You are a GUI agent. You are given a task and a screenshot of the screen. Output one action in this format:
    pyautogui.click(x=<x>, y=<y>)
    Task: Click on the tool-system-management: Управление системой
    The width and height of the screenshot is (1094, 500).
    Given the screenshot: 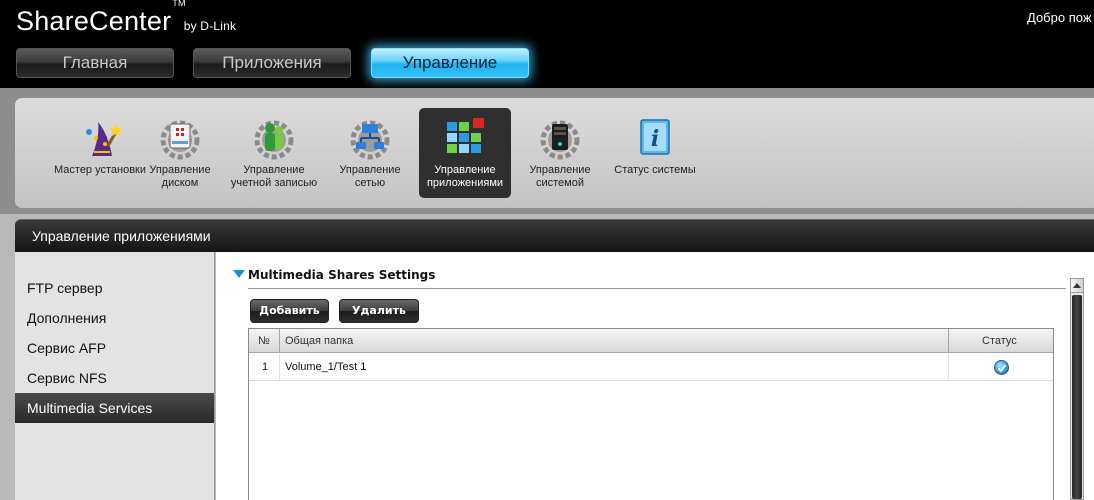 What is the action you would take?
    pyautogui.click(x=560, y=153)
    